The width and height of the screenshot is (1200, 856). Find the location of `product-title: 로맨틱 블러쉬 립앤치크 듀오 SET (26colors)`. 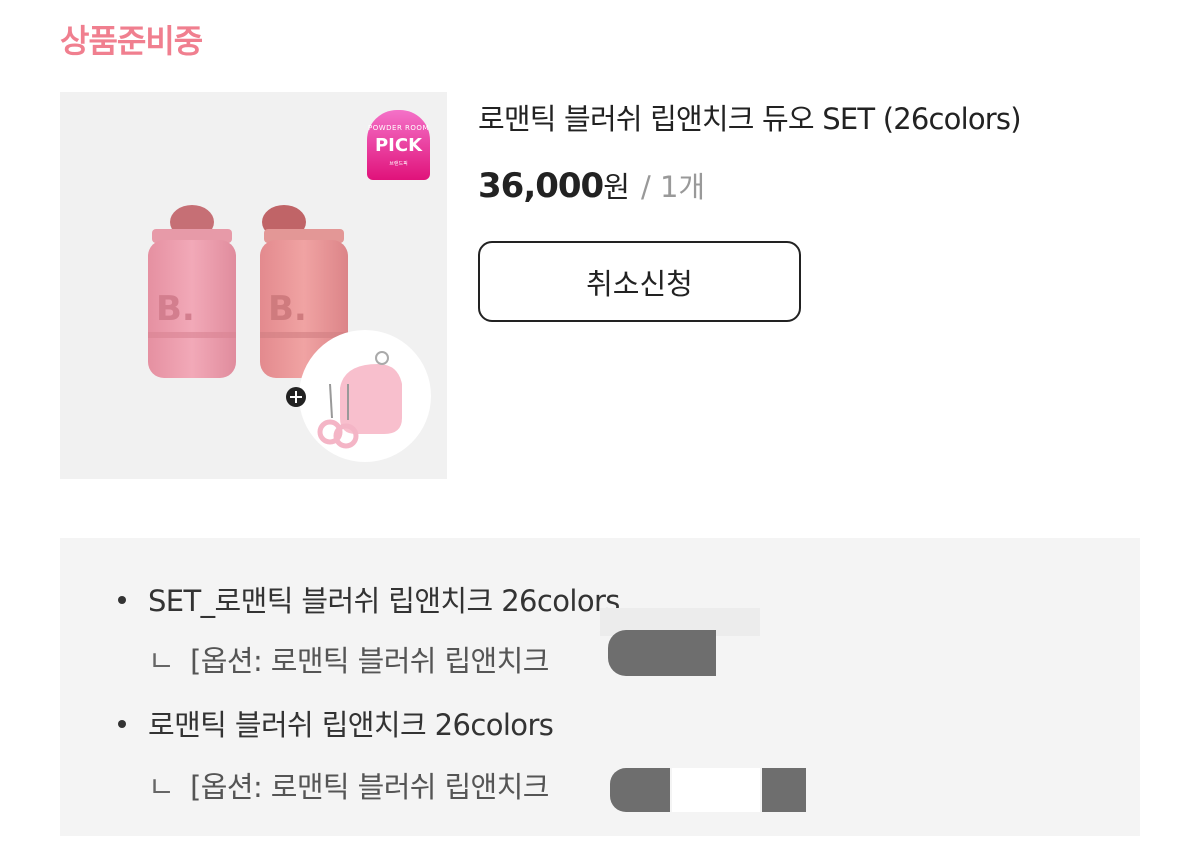

product-title: 로맨틱 블러쉬 립앤치크 듀오 SET (26colors) is located at coordinates (750, 117).